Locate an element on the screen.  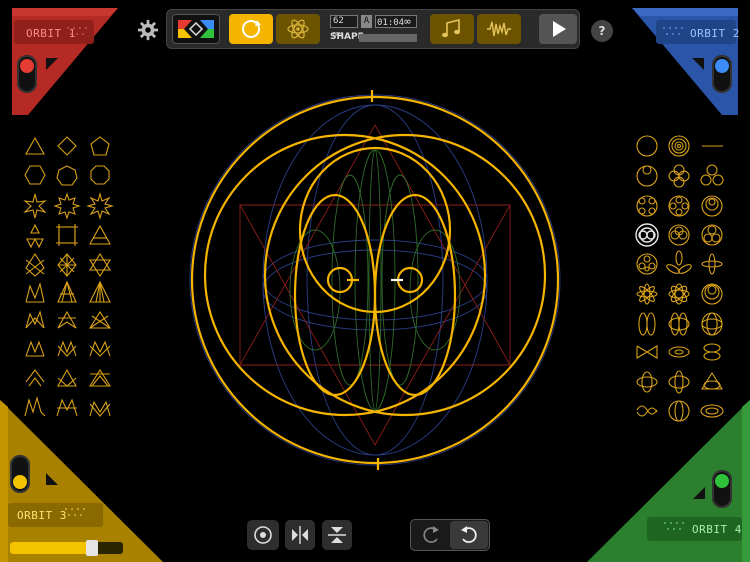
mirror-vertical-icon is located at coordinates (337, 535).